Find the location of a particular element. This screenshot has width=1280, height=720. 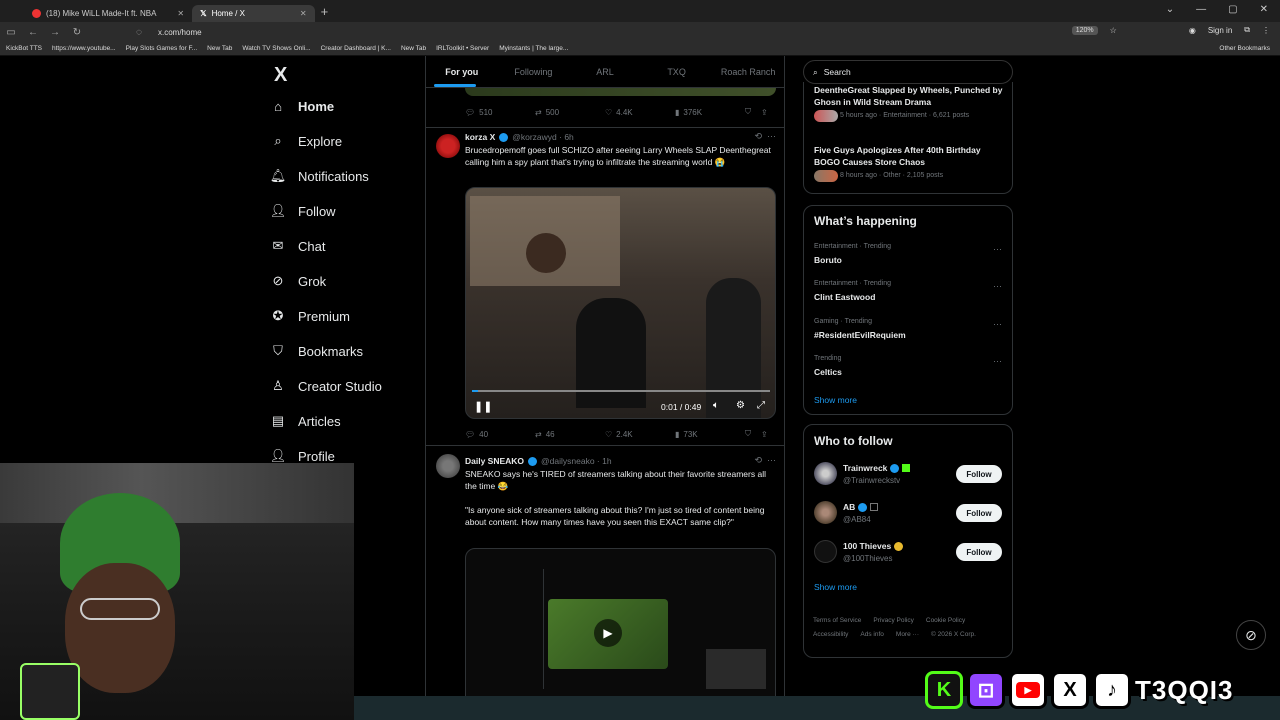

trend-name: Boruto is located at coordinates (828, 260).